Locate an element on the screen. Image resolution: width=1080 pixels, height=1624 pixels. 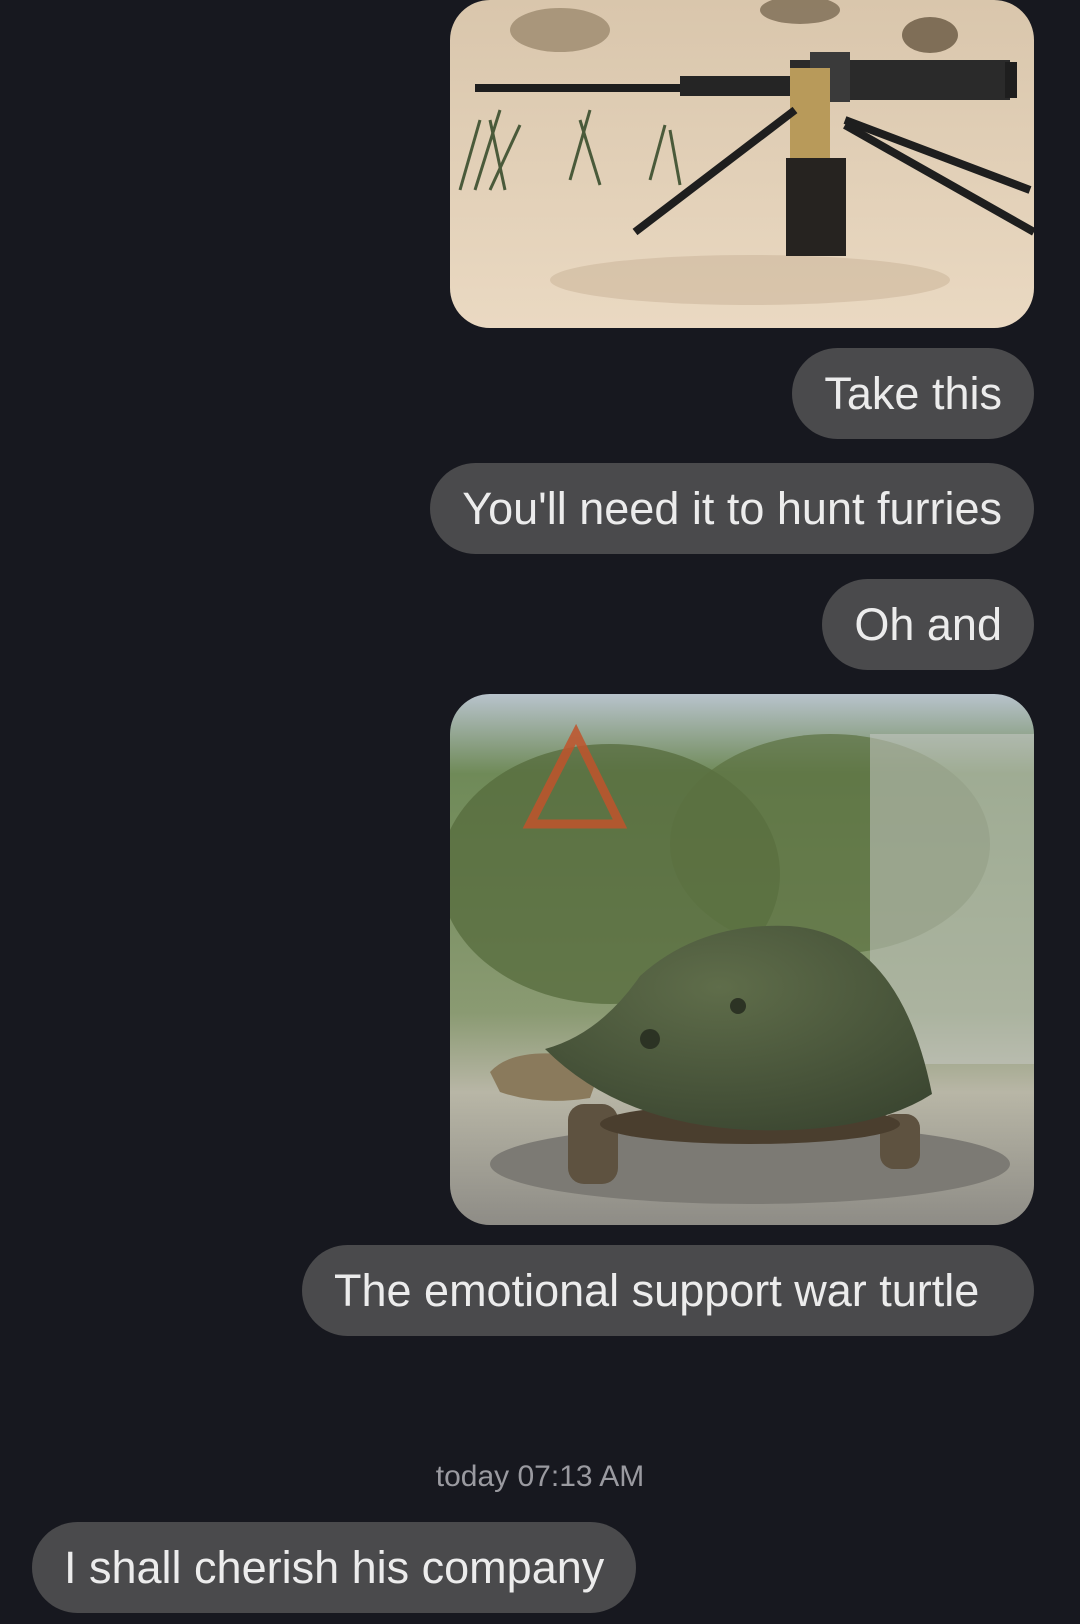
timestamp: today 07:13 AM is located at coordinates (540, 1477).